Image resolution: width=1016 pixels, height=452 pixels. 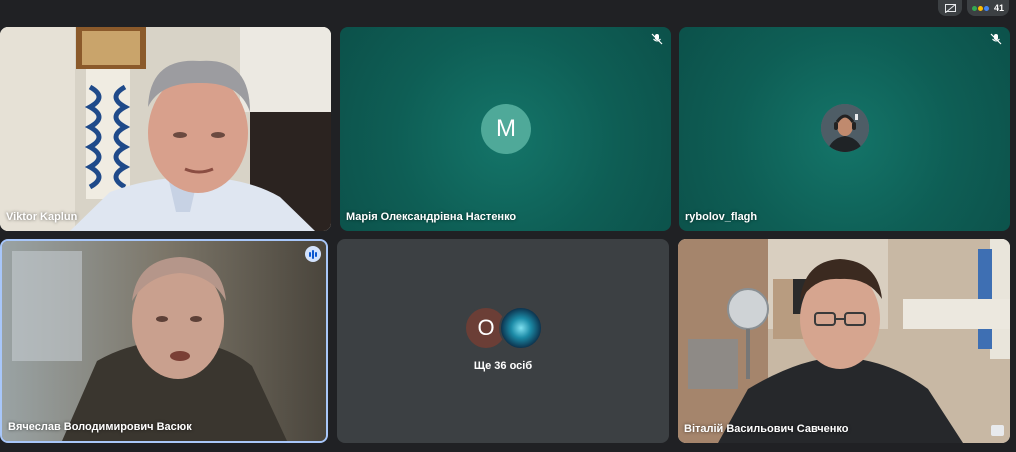 What do you see at coordinates (313, 254) in the screenshot?
I see `speaking-indicator-icon` at bounding box center [313, 254].